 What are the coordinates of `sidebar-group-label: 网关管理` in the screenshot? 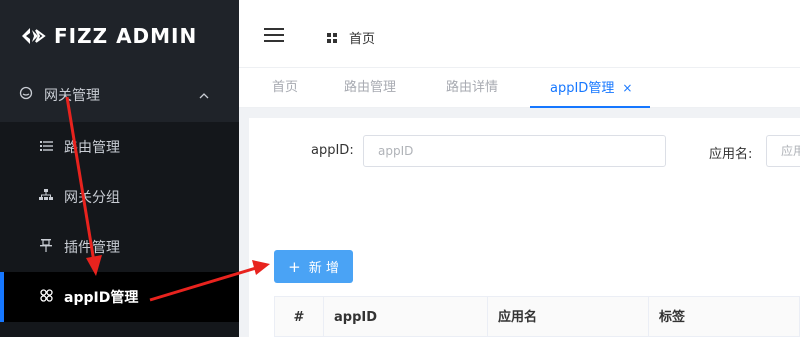 It's located at (72, 96).